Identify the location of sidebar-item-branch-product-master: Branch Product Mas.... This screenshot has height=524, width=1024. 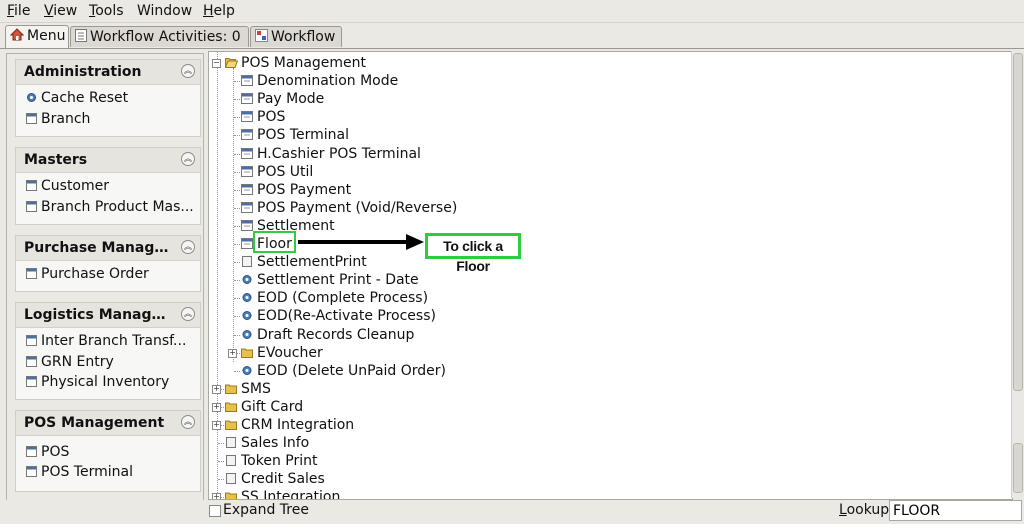
(111, 208).